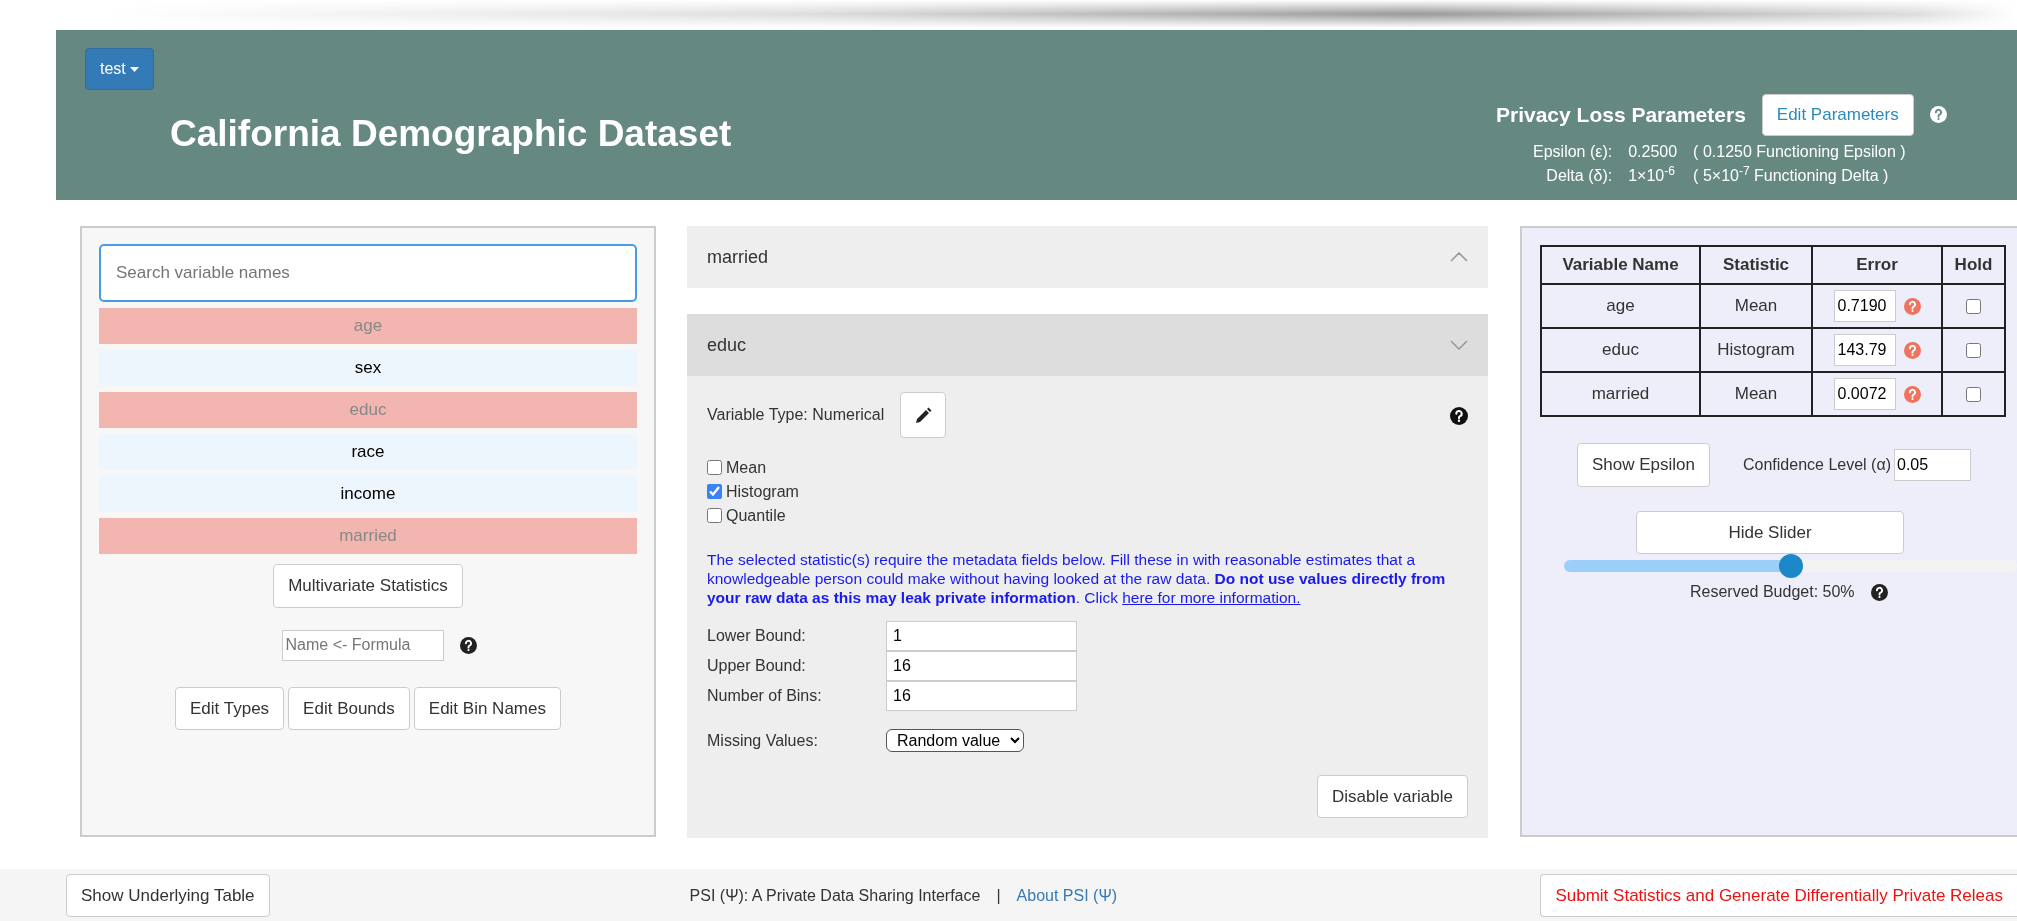 This screenshot has width=2017, height=921. What do you see at coordinates (230, 708) in the screenshot?
I see `edit-button: Edit Types` at bounding box center [230, 708].